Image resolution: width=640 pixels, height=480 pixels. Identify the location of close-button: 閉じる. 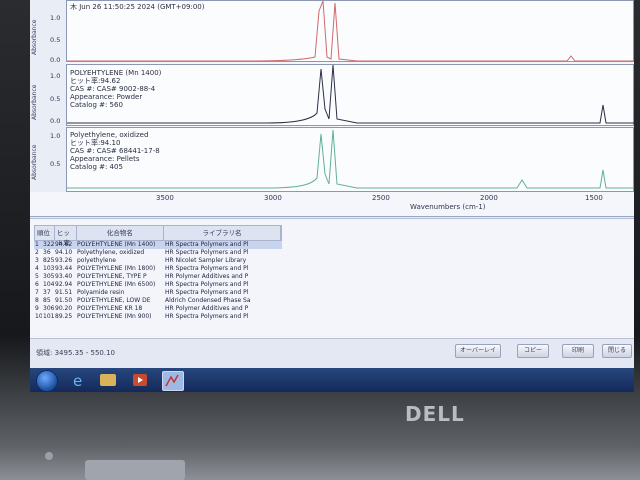
(617, 351).